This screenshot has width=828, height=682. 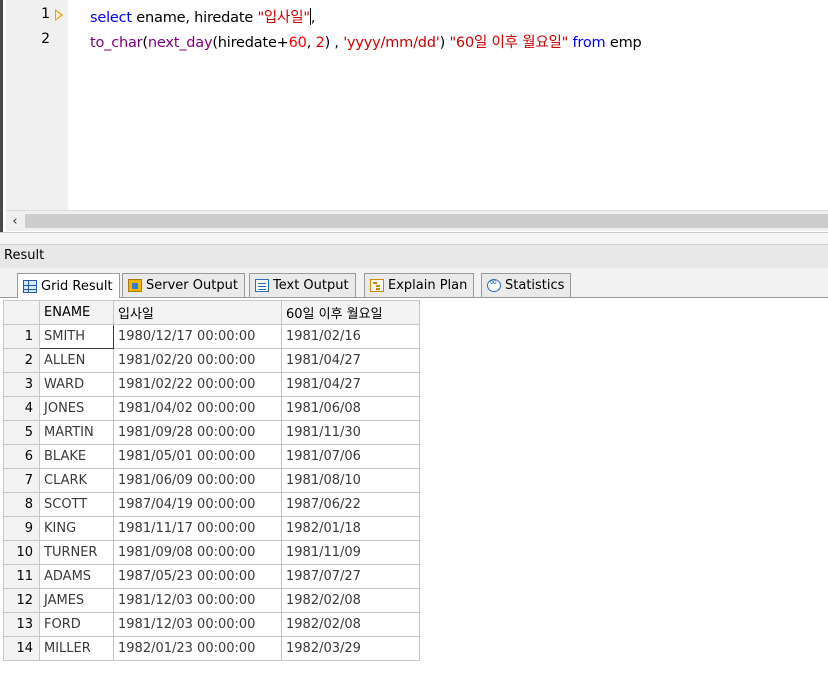 What do you see at coordinates (197, 480) in the screenshot?
I see `cell-hiredate: 1981/06/09 00:00:00` at bounding box center [197, 480].